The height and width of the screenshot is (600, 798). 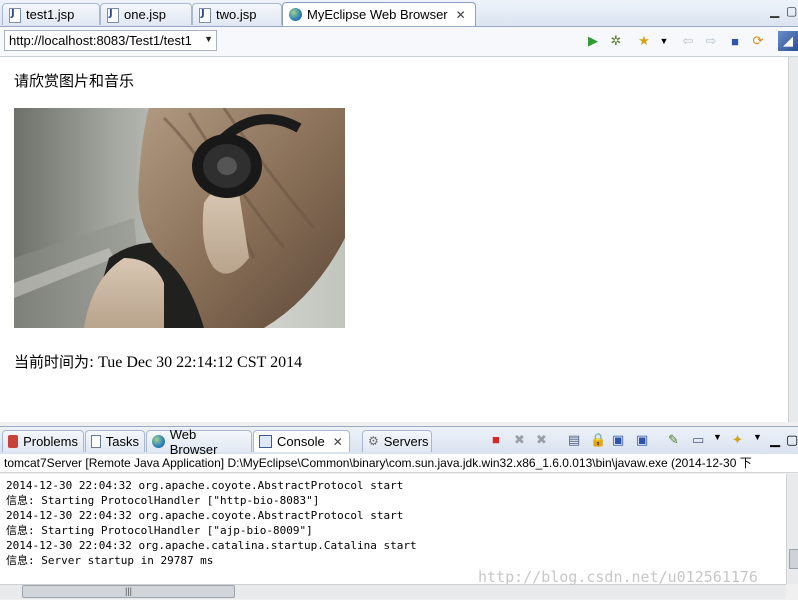 I want to click on display-console-icon: ▭, so click(x=698, y=440).